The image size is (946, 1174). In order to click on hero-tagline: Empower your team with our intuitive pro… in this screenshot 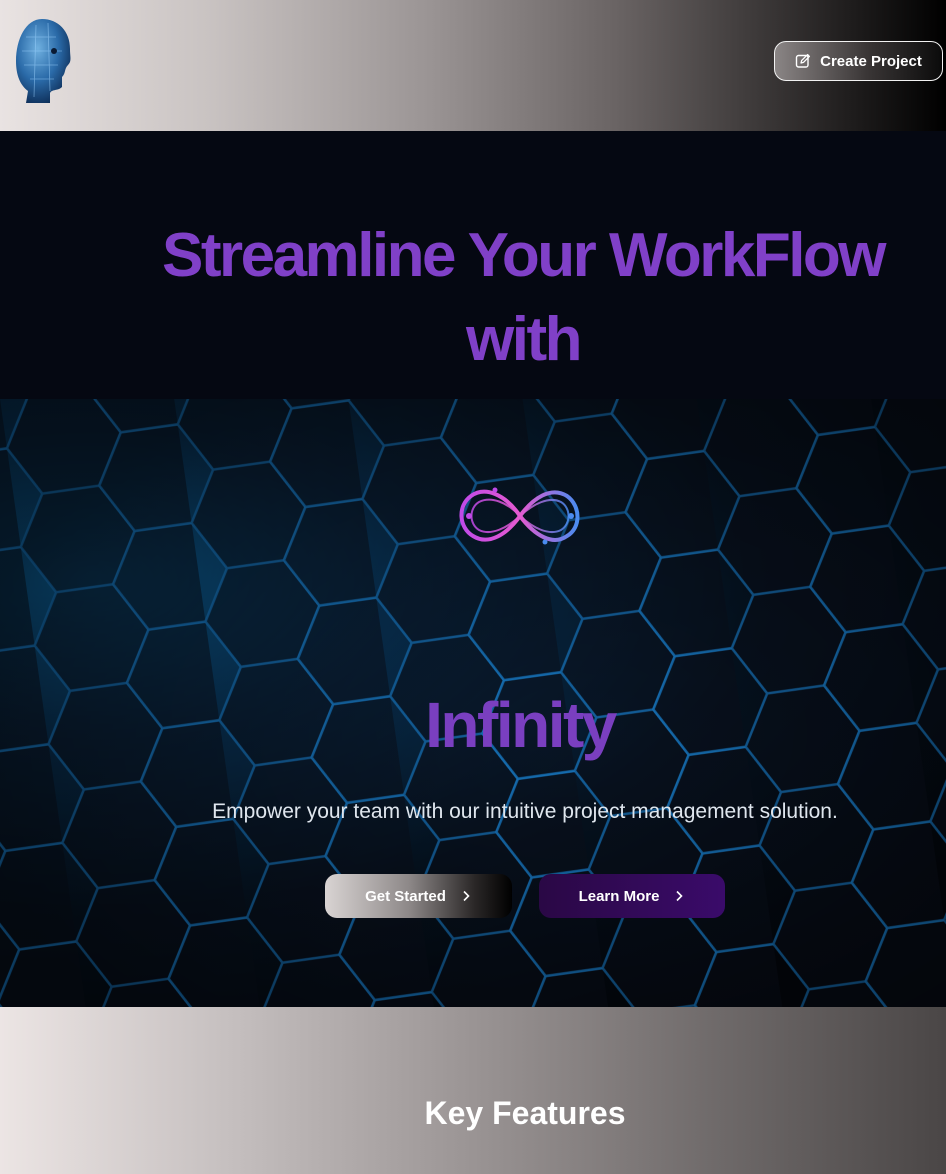, I will do `click(525, 811)`.